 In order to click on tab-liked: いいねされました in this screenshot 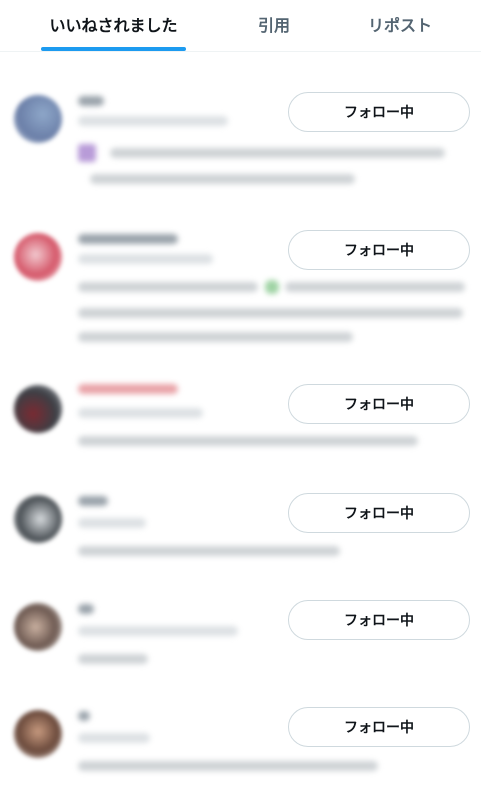, I will do `click(113, 26)`.